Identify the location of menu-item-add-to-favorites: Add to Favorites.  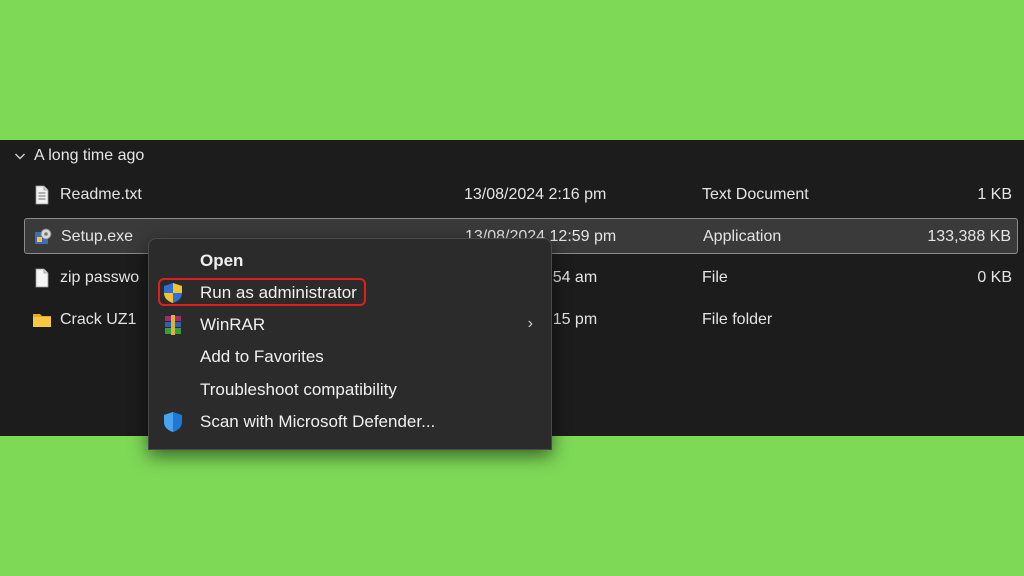
(350, 357).